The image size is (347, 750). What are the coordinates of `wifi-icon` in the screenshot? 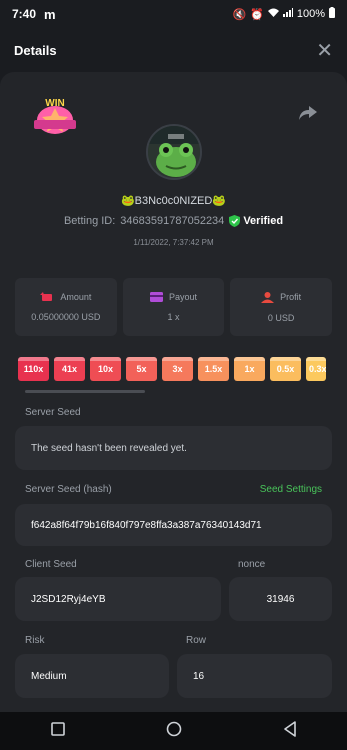 It's located at (273, 14).